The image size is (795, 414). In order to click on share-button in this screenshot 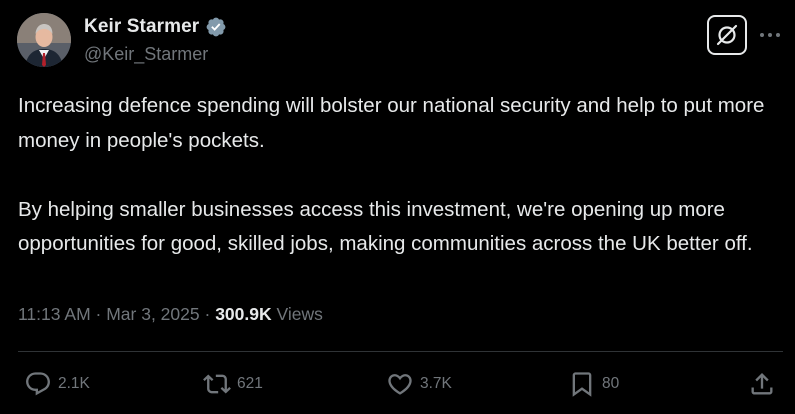, I will do `click(762, 384)`.